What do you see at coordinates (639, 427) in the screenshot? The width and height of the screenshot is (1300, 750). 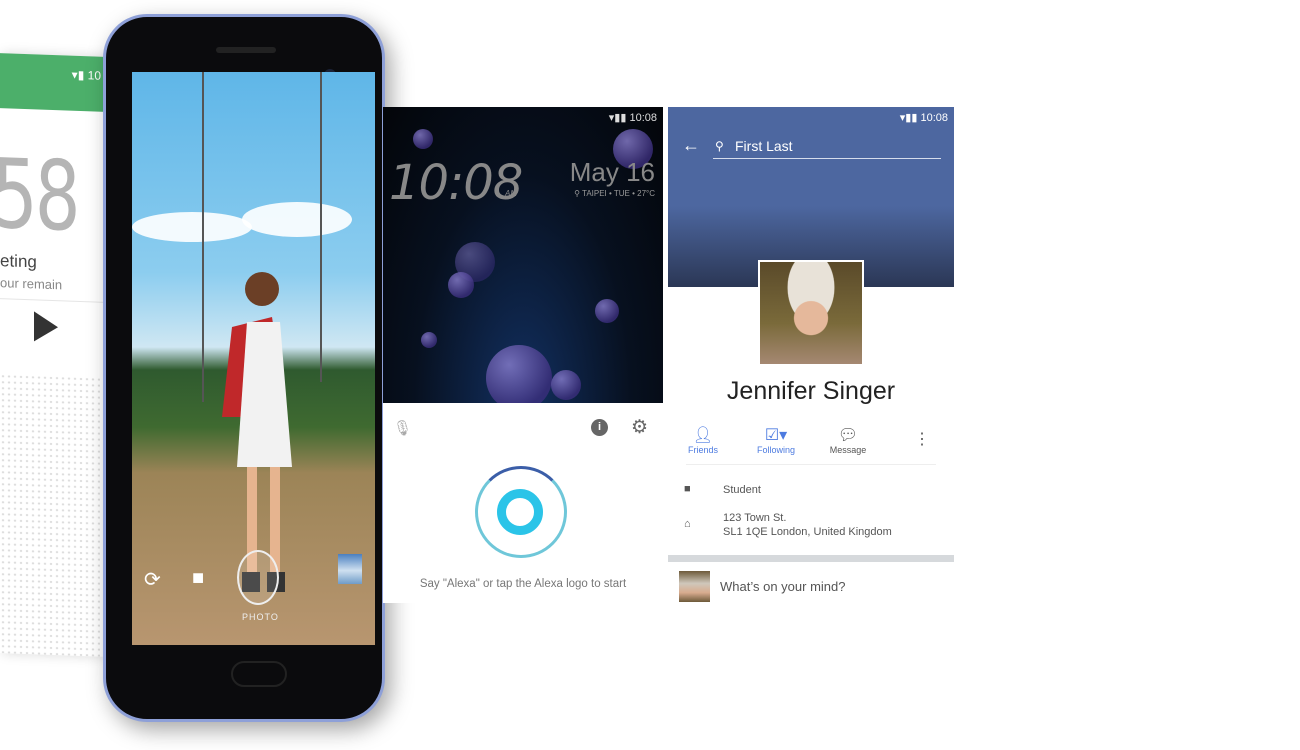 I see `gear-icon: ⚙` at bounding box center [639, 427].